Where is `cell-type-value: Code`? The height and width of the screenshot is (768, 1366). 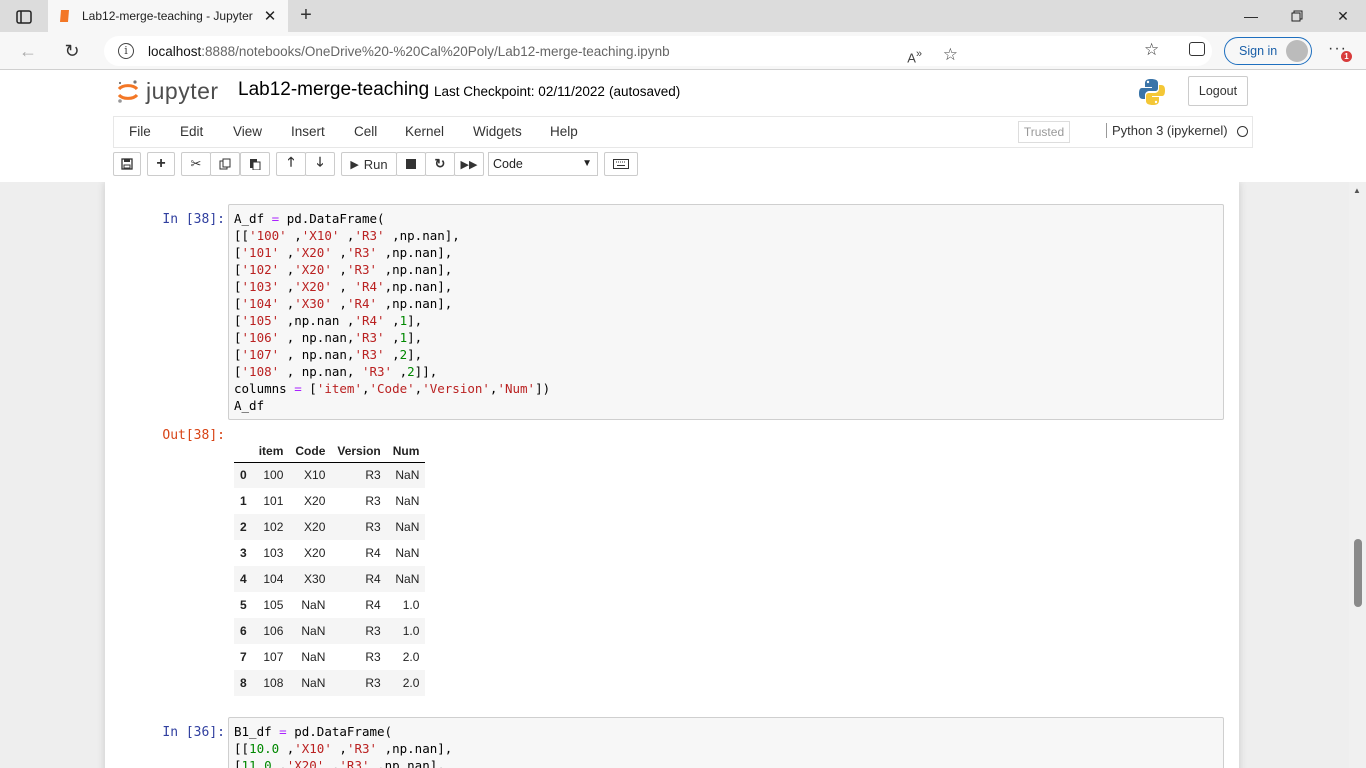
cell-type-value: Code is located at coordinates (508, 164).